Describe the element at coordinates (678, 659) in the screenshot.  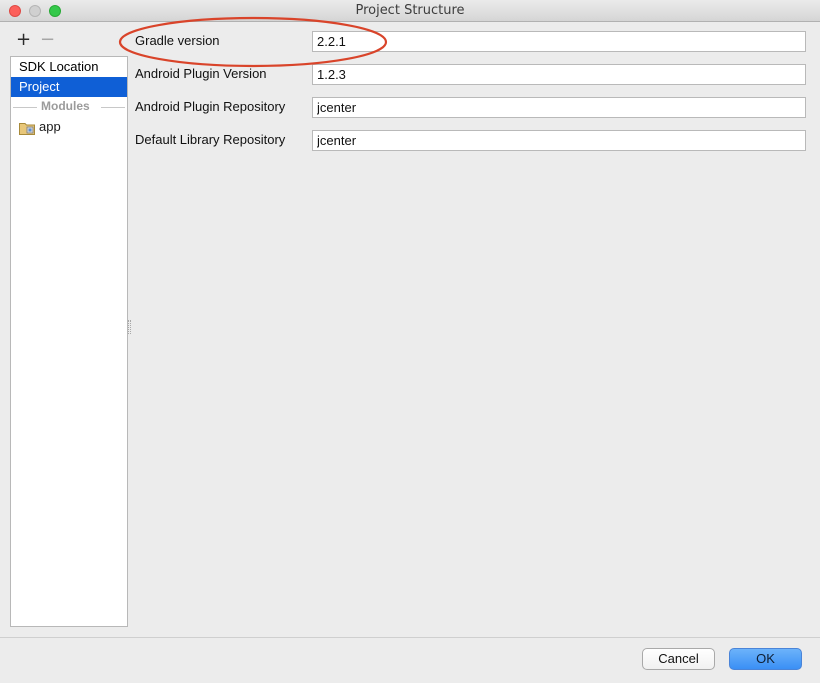
I see `cancel-button: Cancel` at that location.